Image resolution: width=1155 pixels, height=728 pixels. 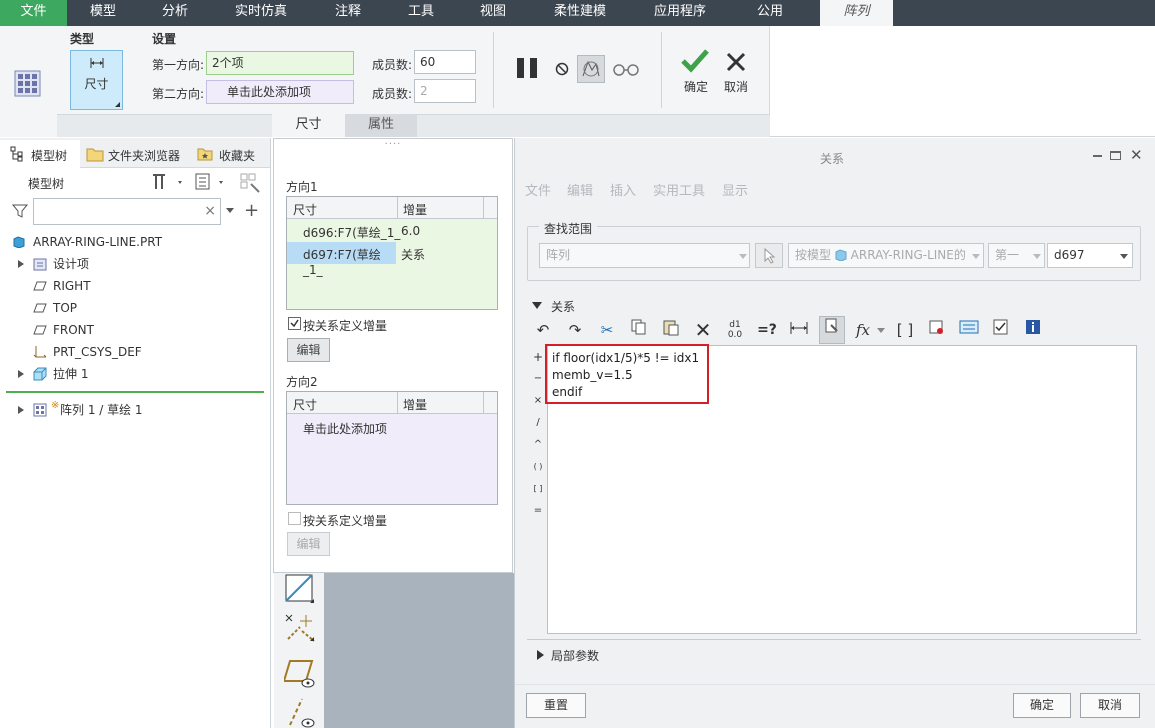 I want to click on dialog-menu-insert: 插入, so click(x=630, y=189).